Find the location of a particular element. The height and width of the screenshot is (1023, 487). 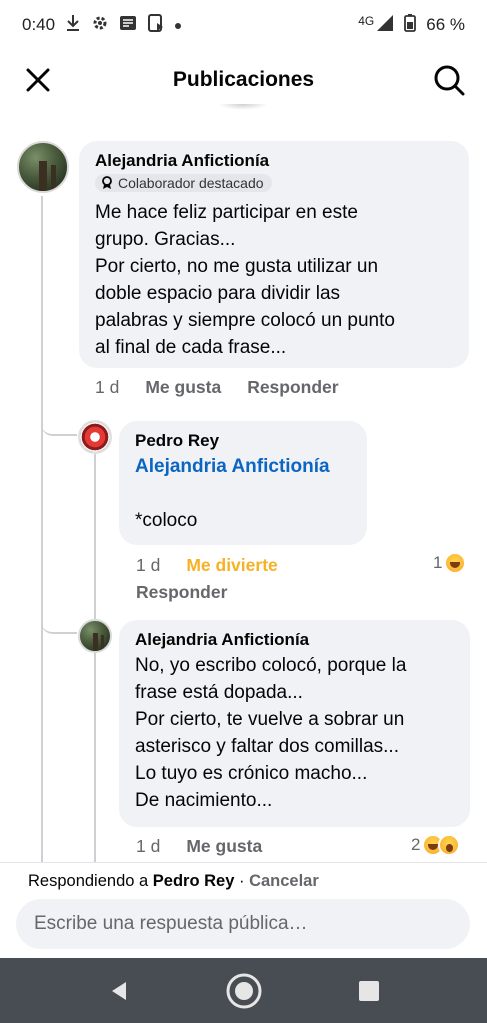

status-right: 4G 66 % is located at coordinates (411, 25).